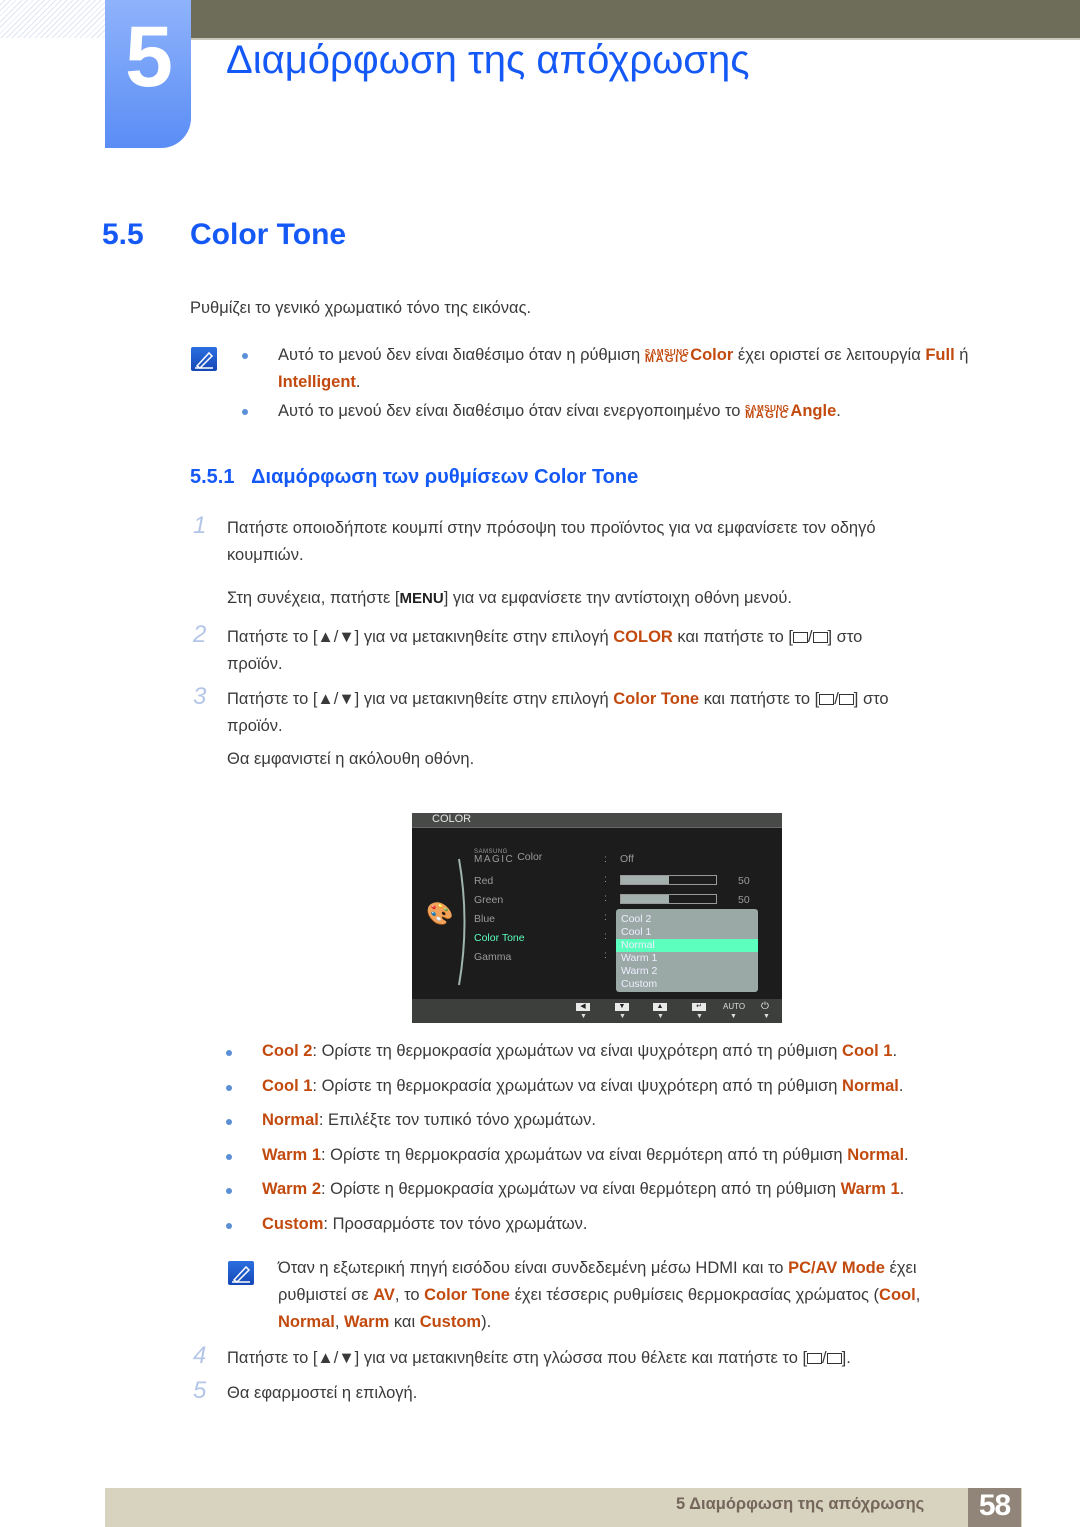 The height and width of the screenshot is (1527, 1080). Describe the element at coordinates (940, 355) in the screenshot. I see `term-full: Full` at that location.